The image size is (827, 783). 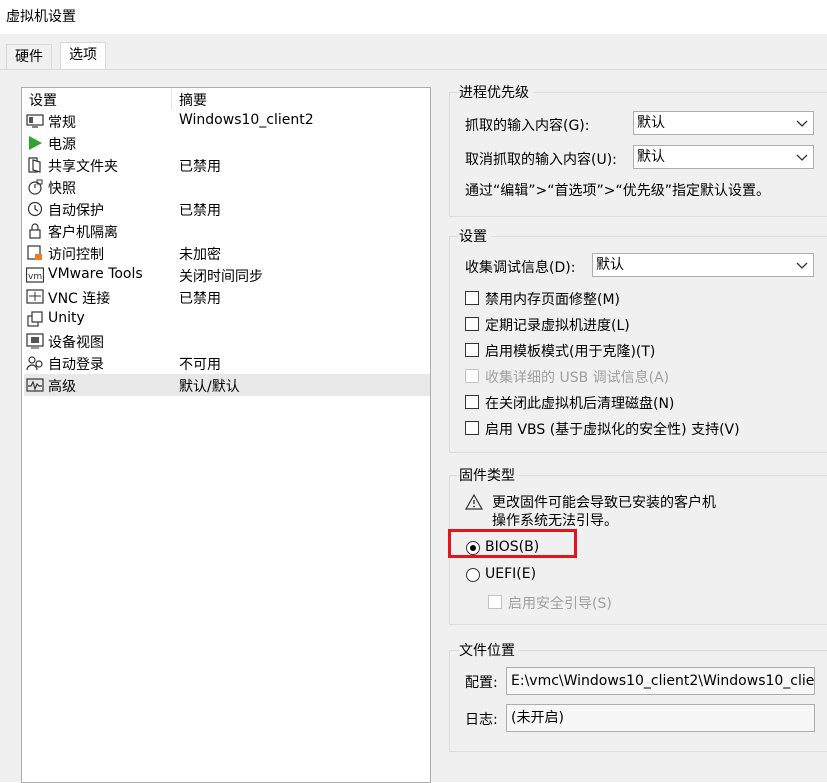 I want to click on monitor-icon, so click(x=35, y=121).